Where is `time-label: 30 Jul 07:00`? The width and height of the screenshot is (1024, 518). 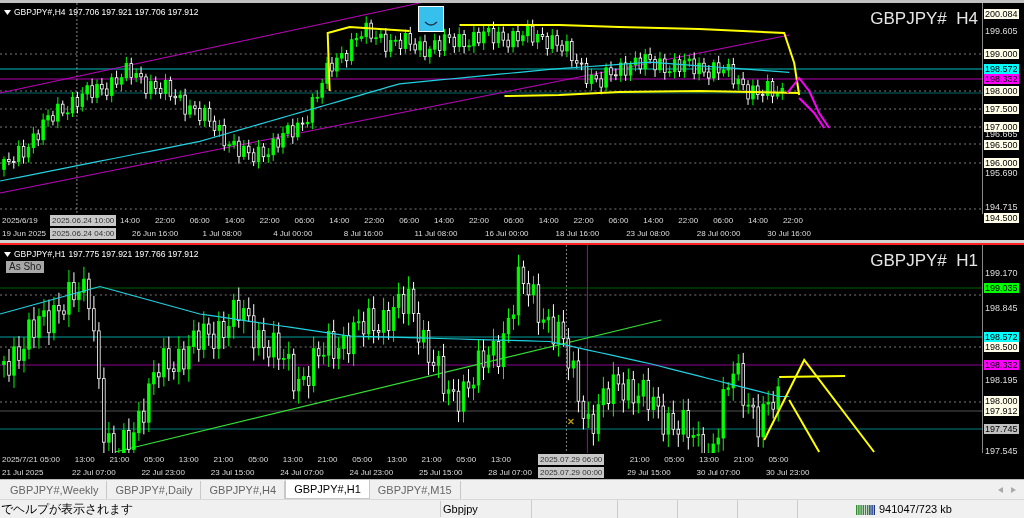 time-label: 30 Jul 07:00 is located at coordinates (718, 472).